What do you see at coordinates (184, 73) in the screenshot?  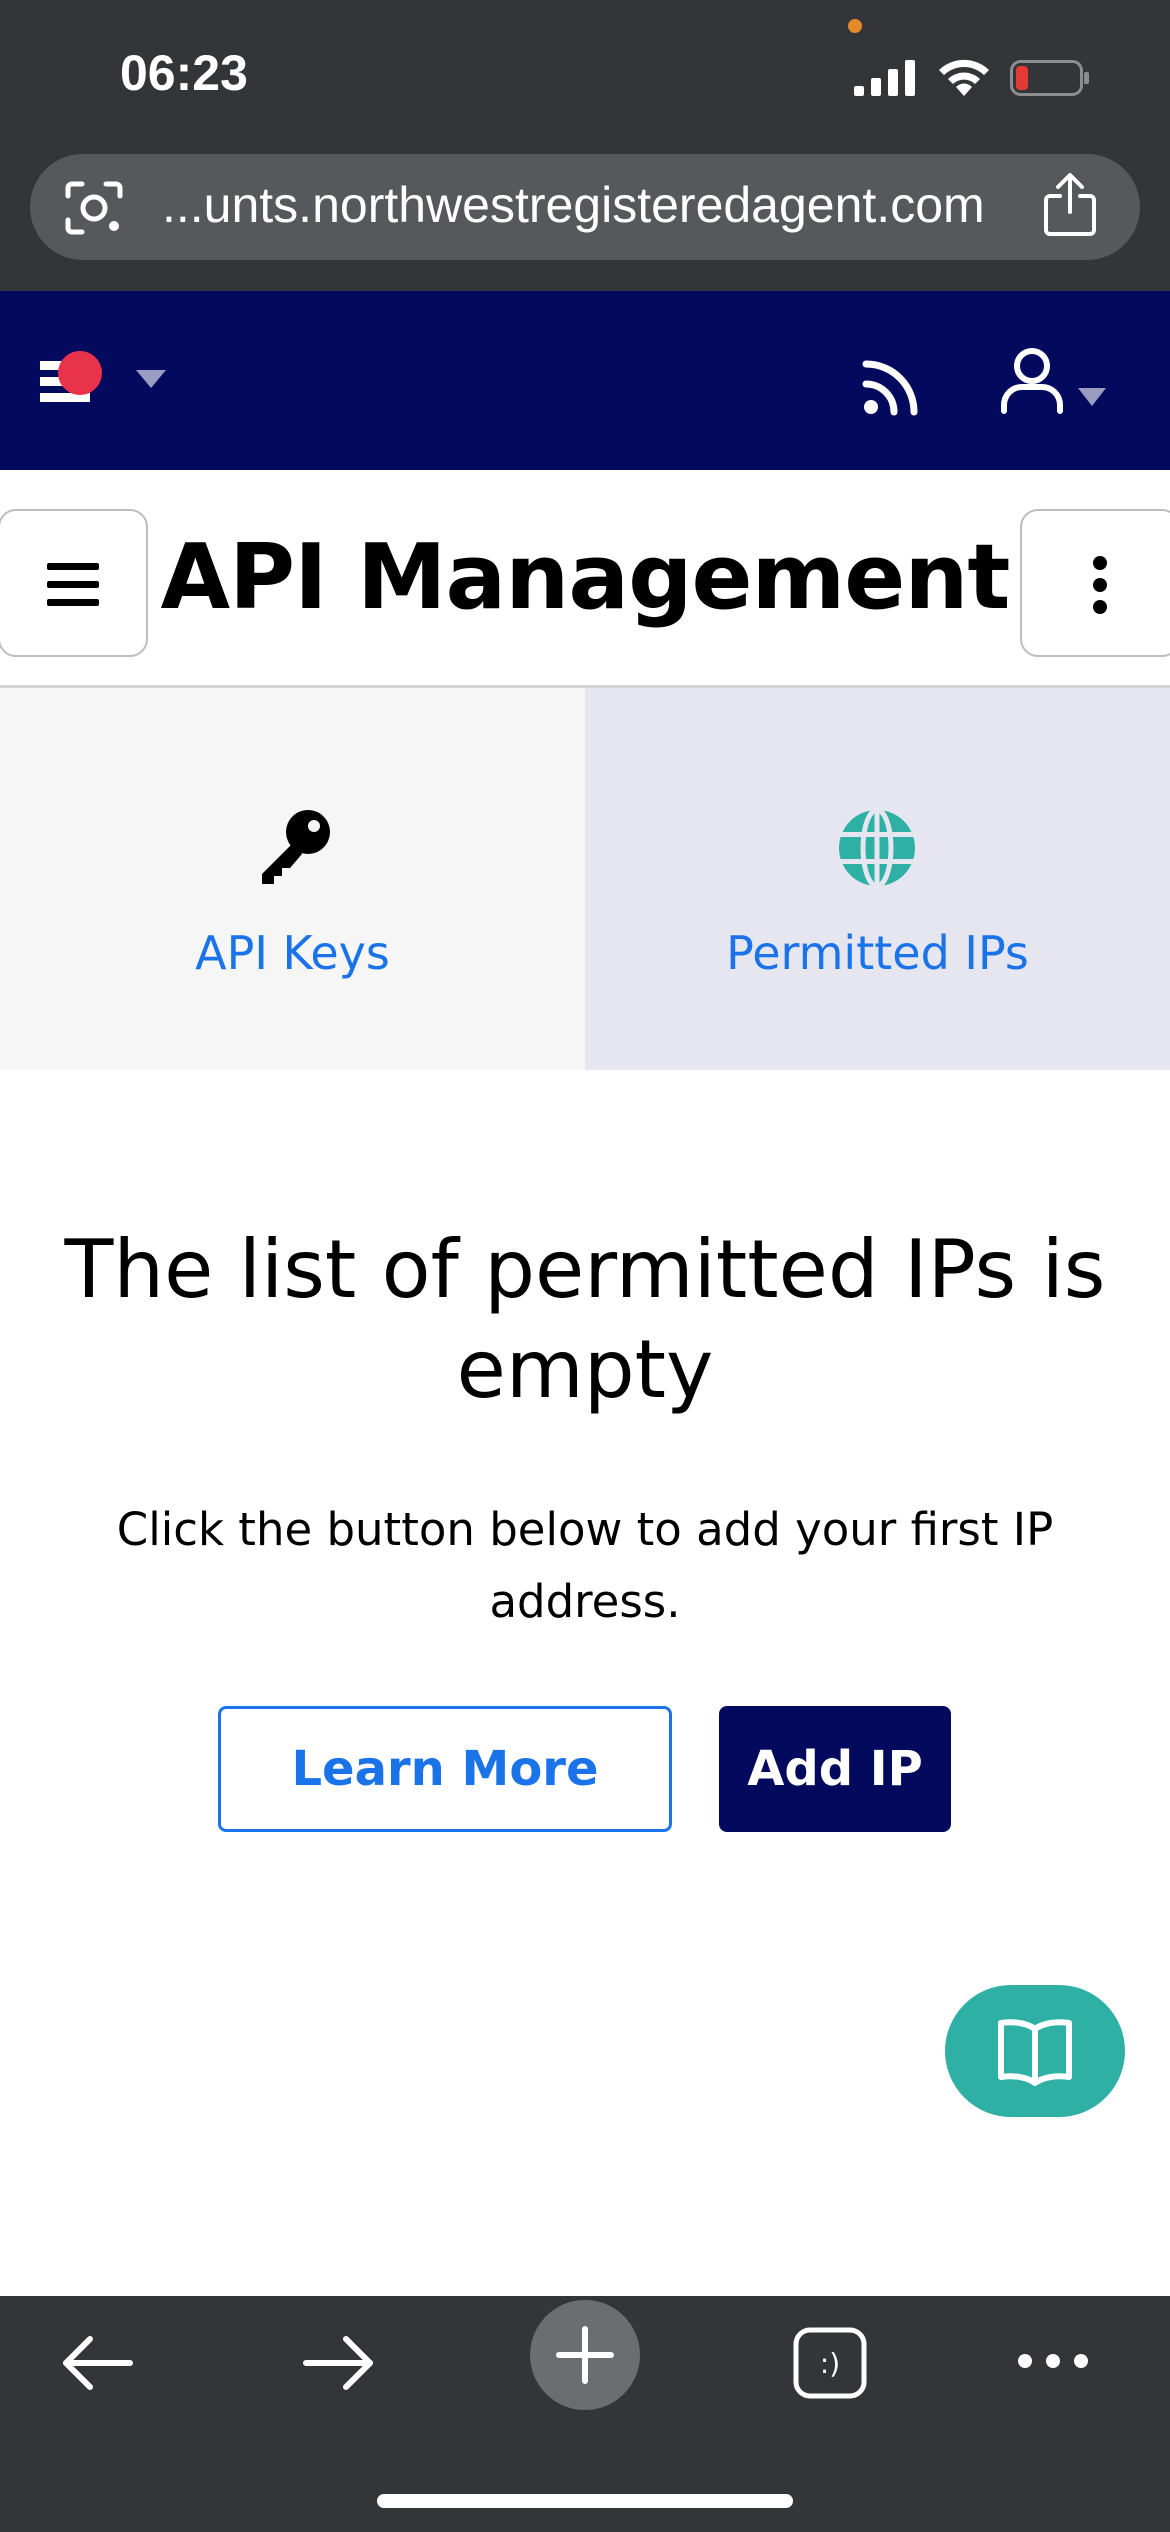 I see `status-time: 06:23` at bounding box center [184, 73].